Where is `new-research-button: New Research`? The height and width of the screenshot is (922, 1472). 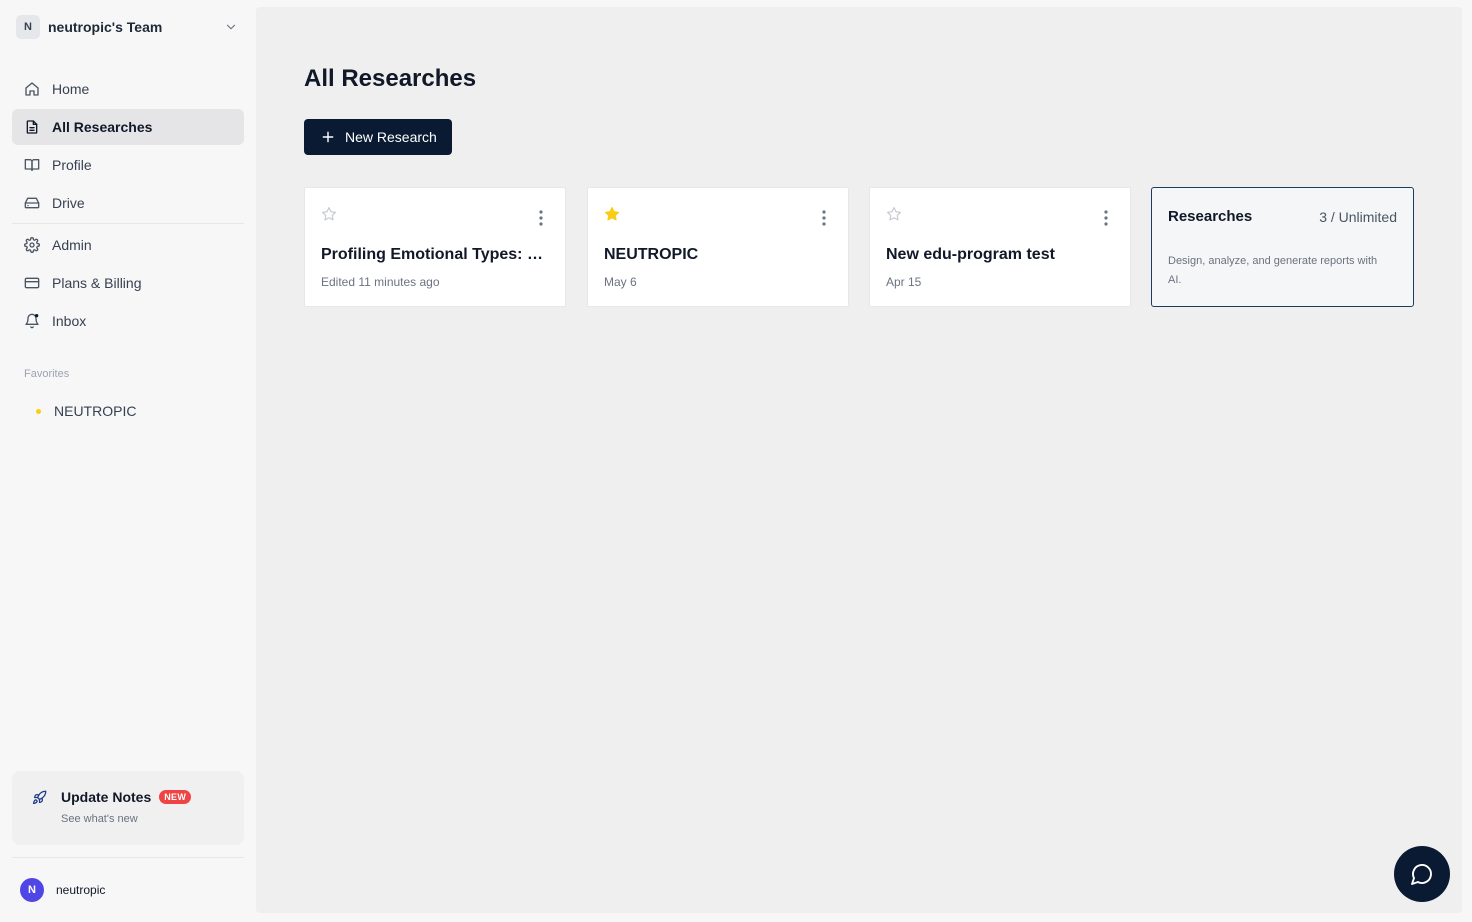
new-research-button: New Research is located at coordinates (378, 137).